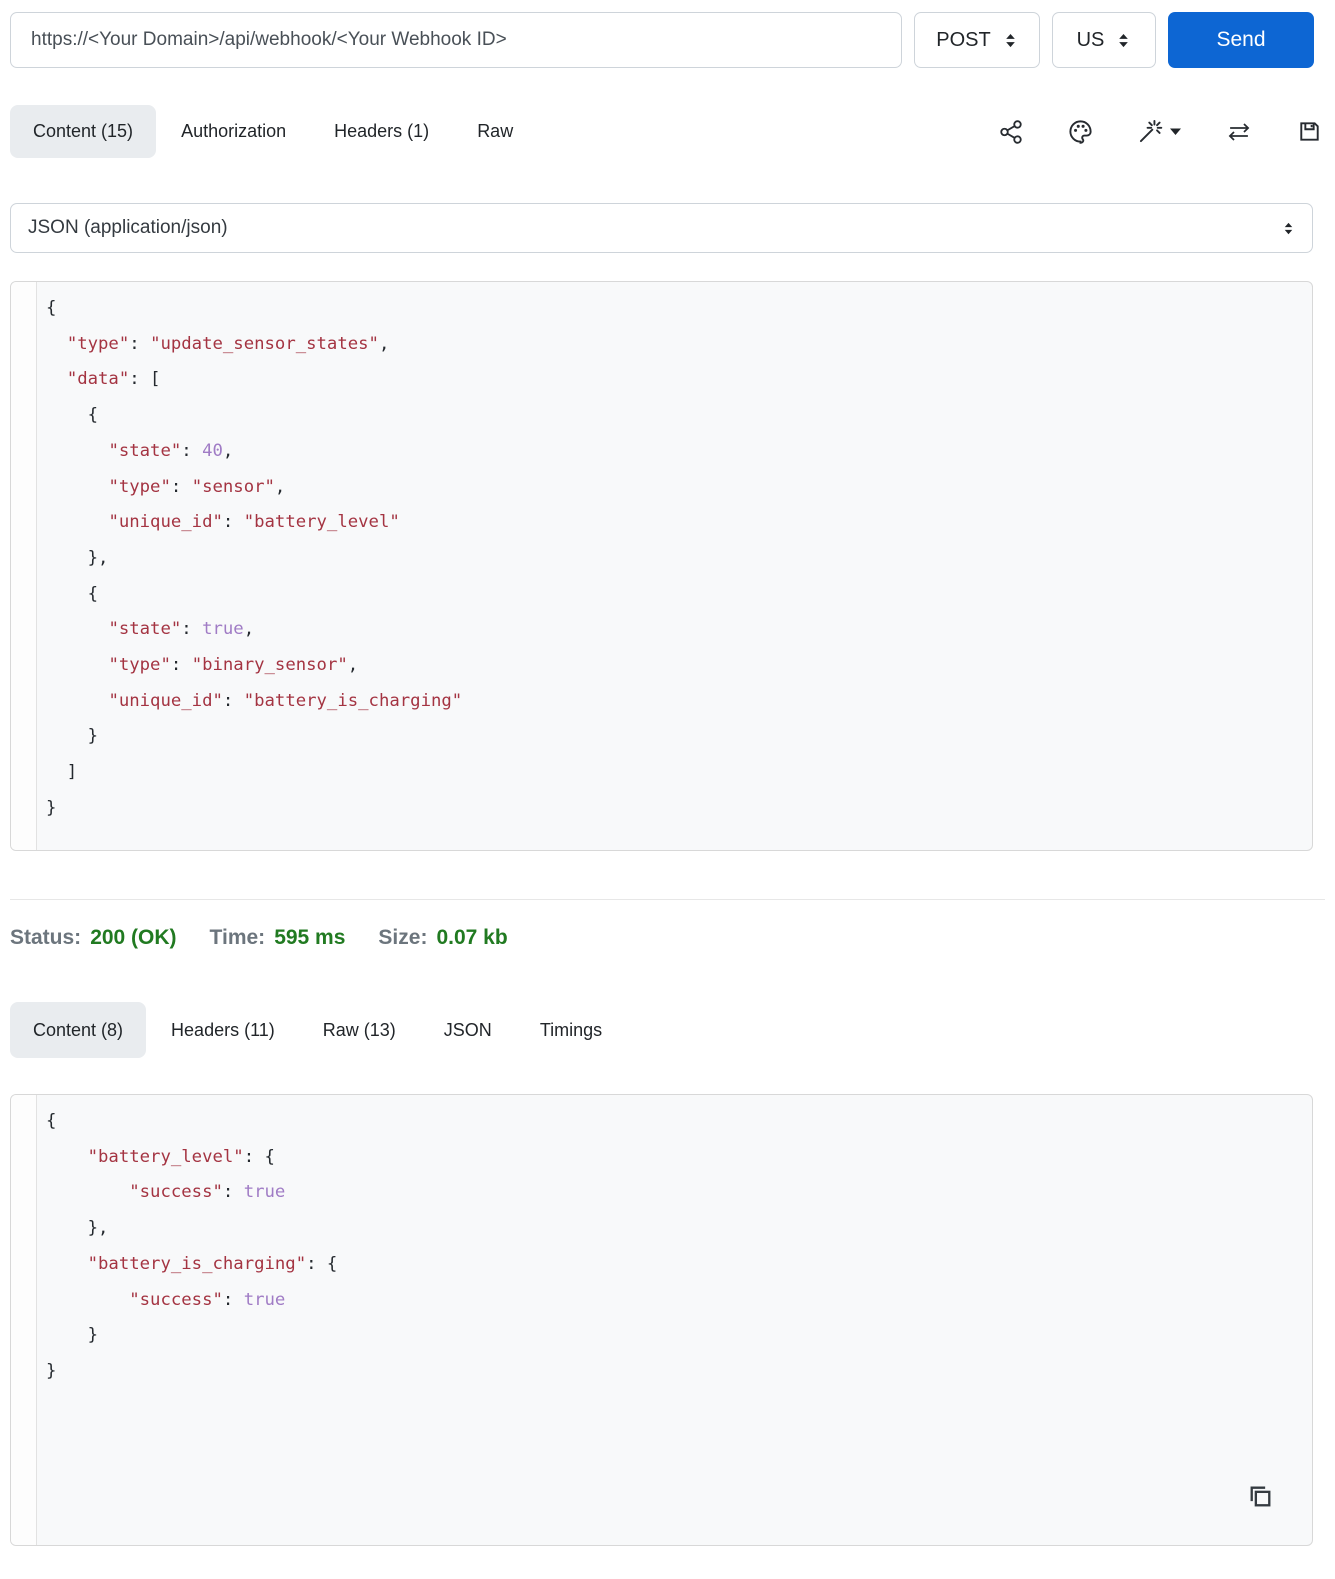 The image size is (1335, 1579). I want to click on magic-wand-icon, so click(1159, 131).